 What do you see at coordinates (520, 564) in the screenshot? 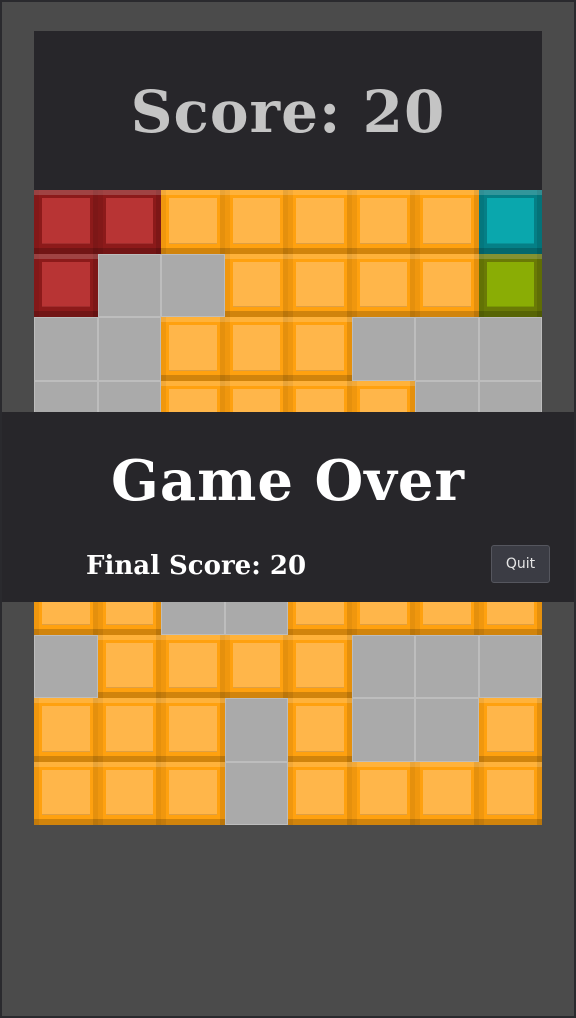
I see `quit-button: Quit` at bounding box center [520, 564].